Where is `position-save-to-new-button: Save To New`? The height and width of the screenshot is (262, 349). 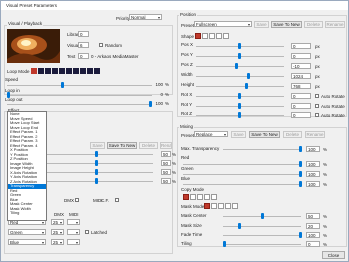 position-save-to-new-button: Save To New is located at coordinates (286, 24).